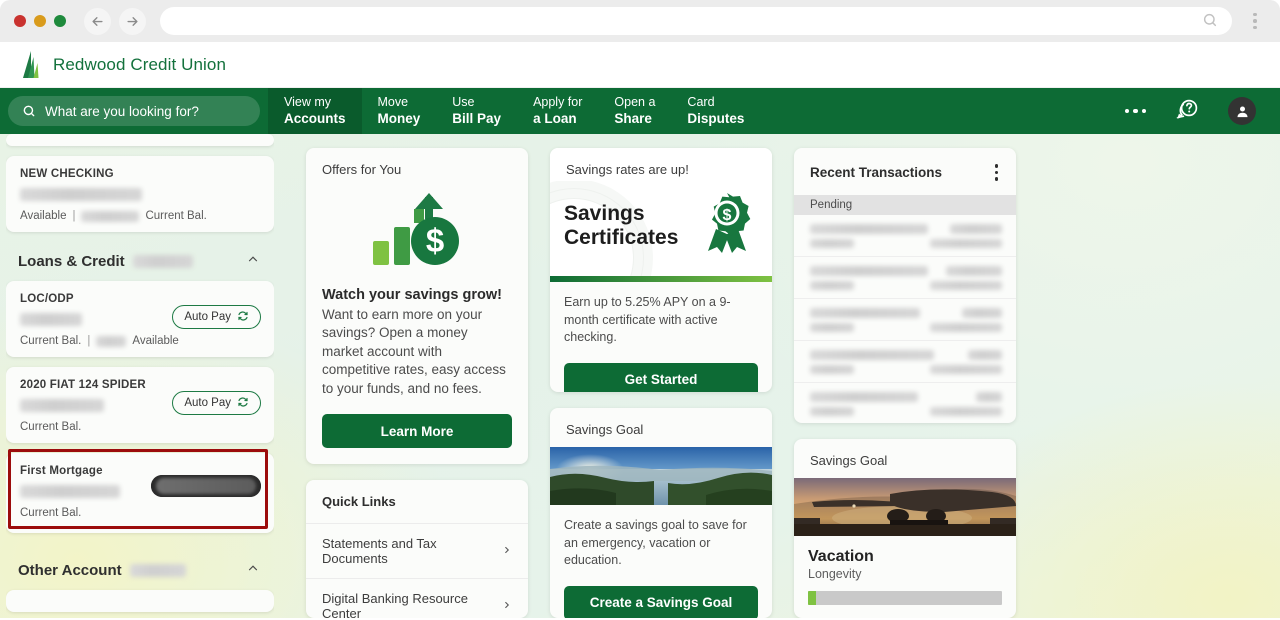 The image size is (1280, 620). Describe the element at coordinates (727, 225) in the screenshot. I see `dollar-ribbon-badge-icon: $` at that location.